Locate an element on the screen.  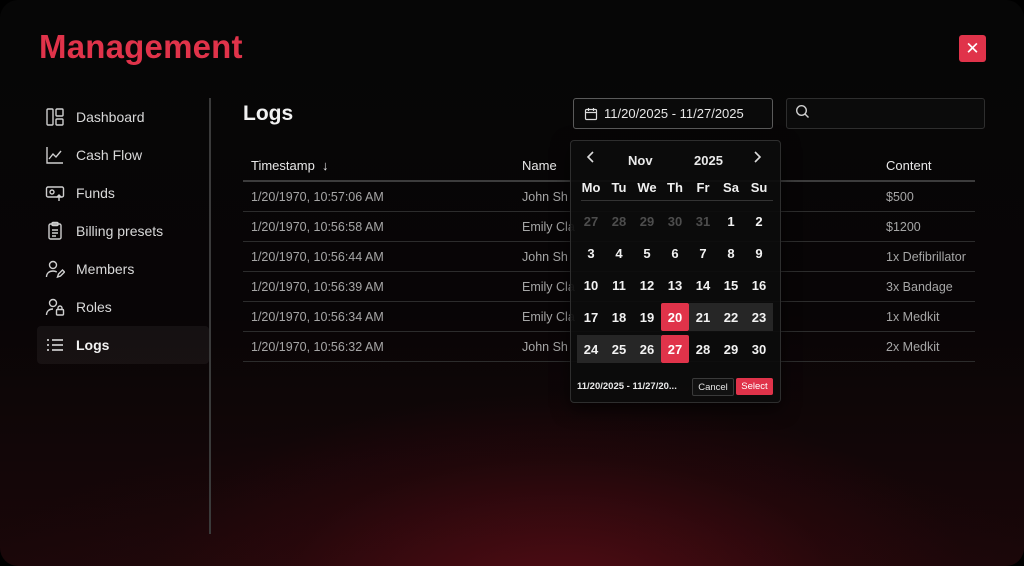
calendar-day: 24 is located at coordinates (591, 349).